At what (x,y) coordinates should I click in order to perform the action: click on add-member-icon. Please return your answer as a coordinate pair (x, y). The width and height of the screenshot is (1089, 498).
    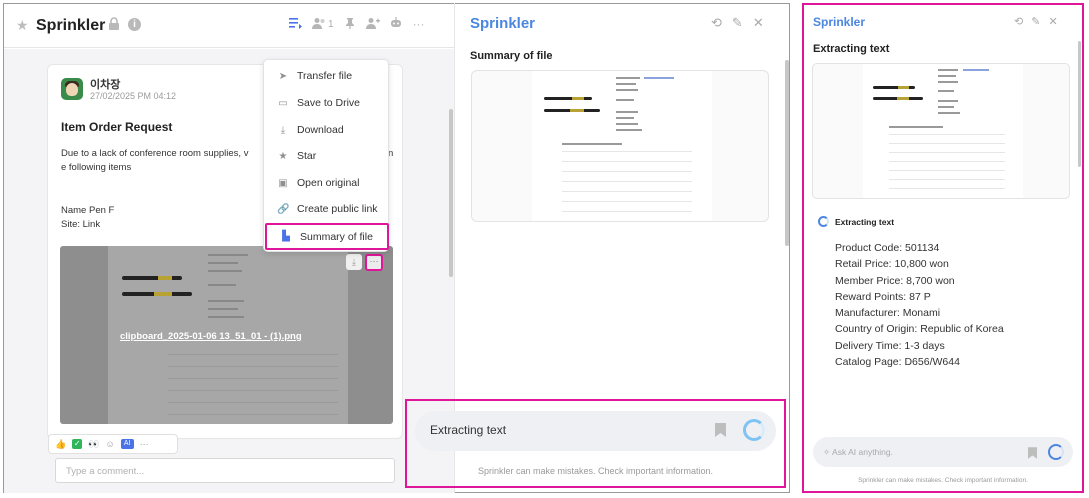
    Looking at the image, I should click on (372, 24).